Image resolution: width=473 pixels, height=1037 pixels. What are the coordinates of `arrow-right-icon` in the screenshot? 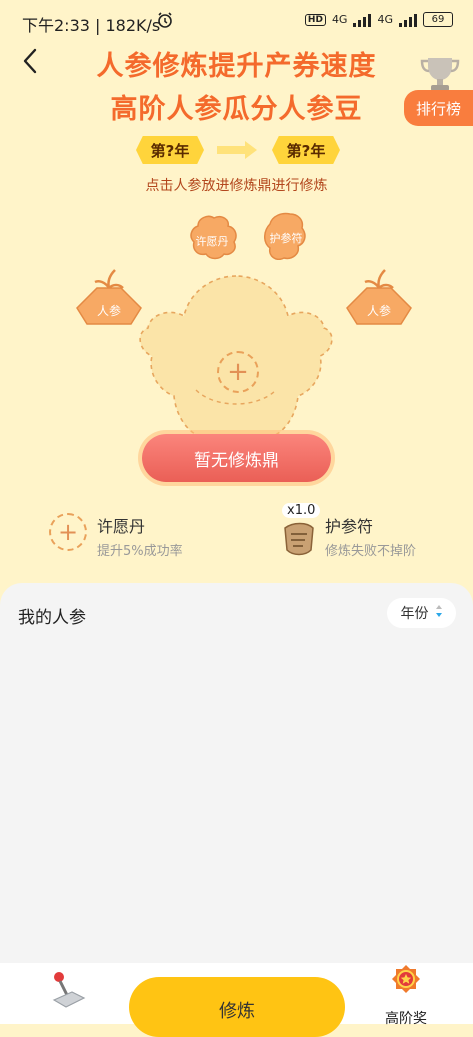 It's located at (237, 152).